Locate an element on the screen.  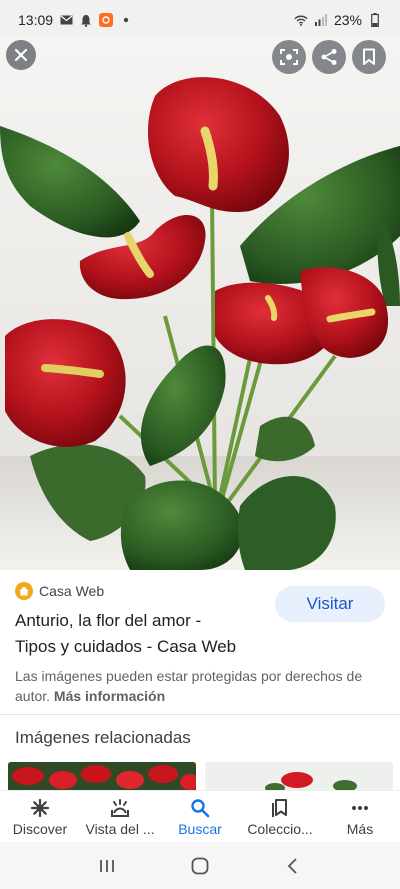
snapshot-icon is located at coordinates (120, 808).